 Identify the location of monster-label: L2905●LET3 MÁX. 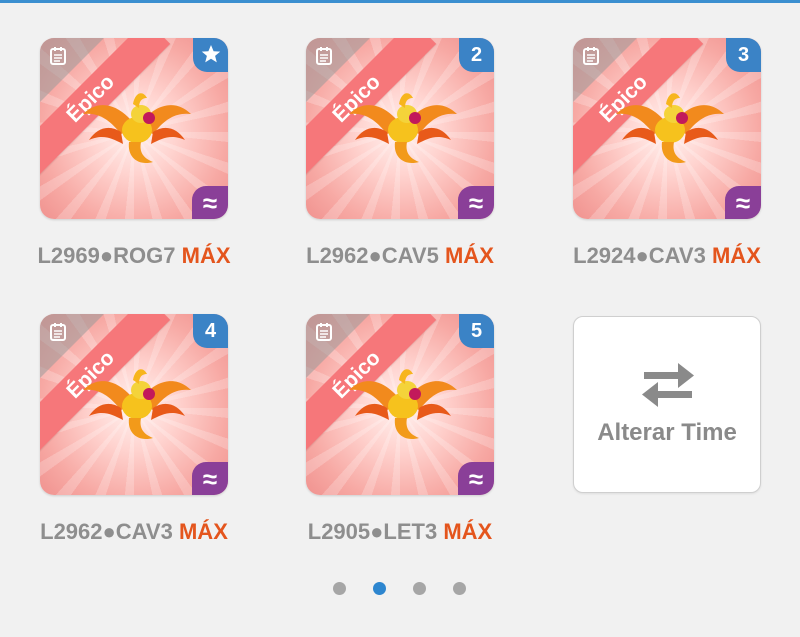
(400, 532).